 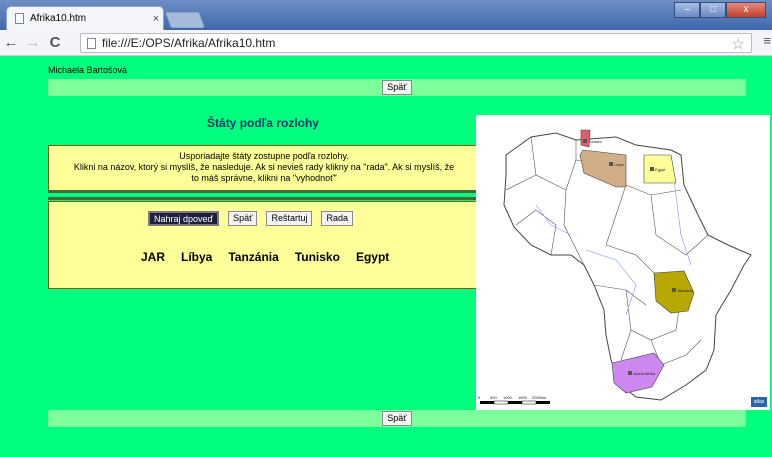 I want to click on minimize-button: –, so click(x=687, y=10).